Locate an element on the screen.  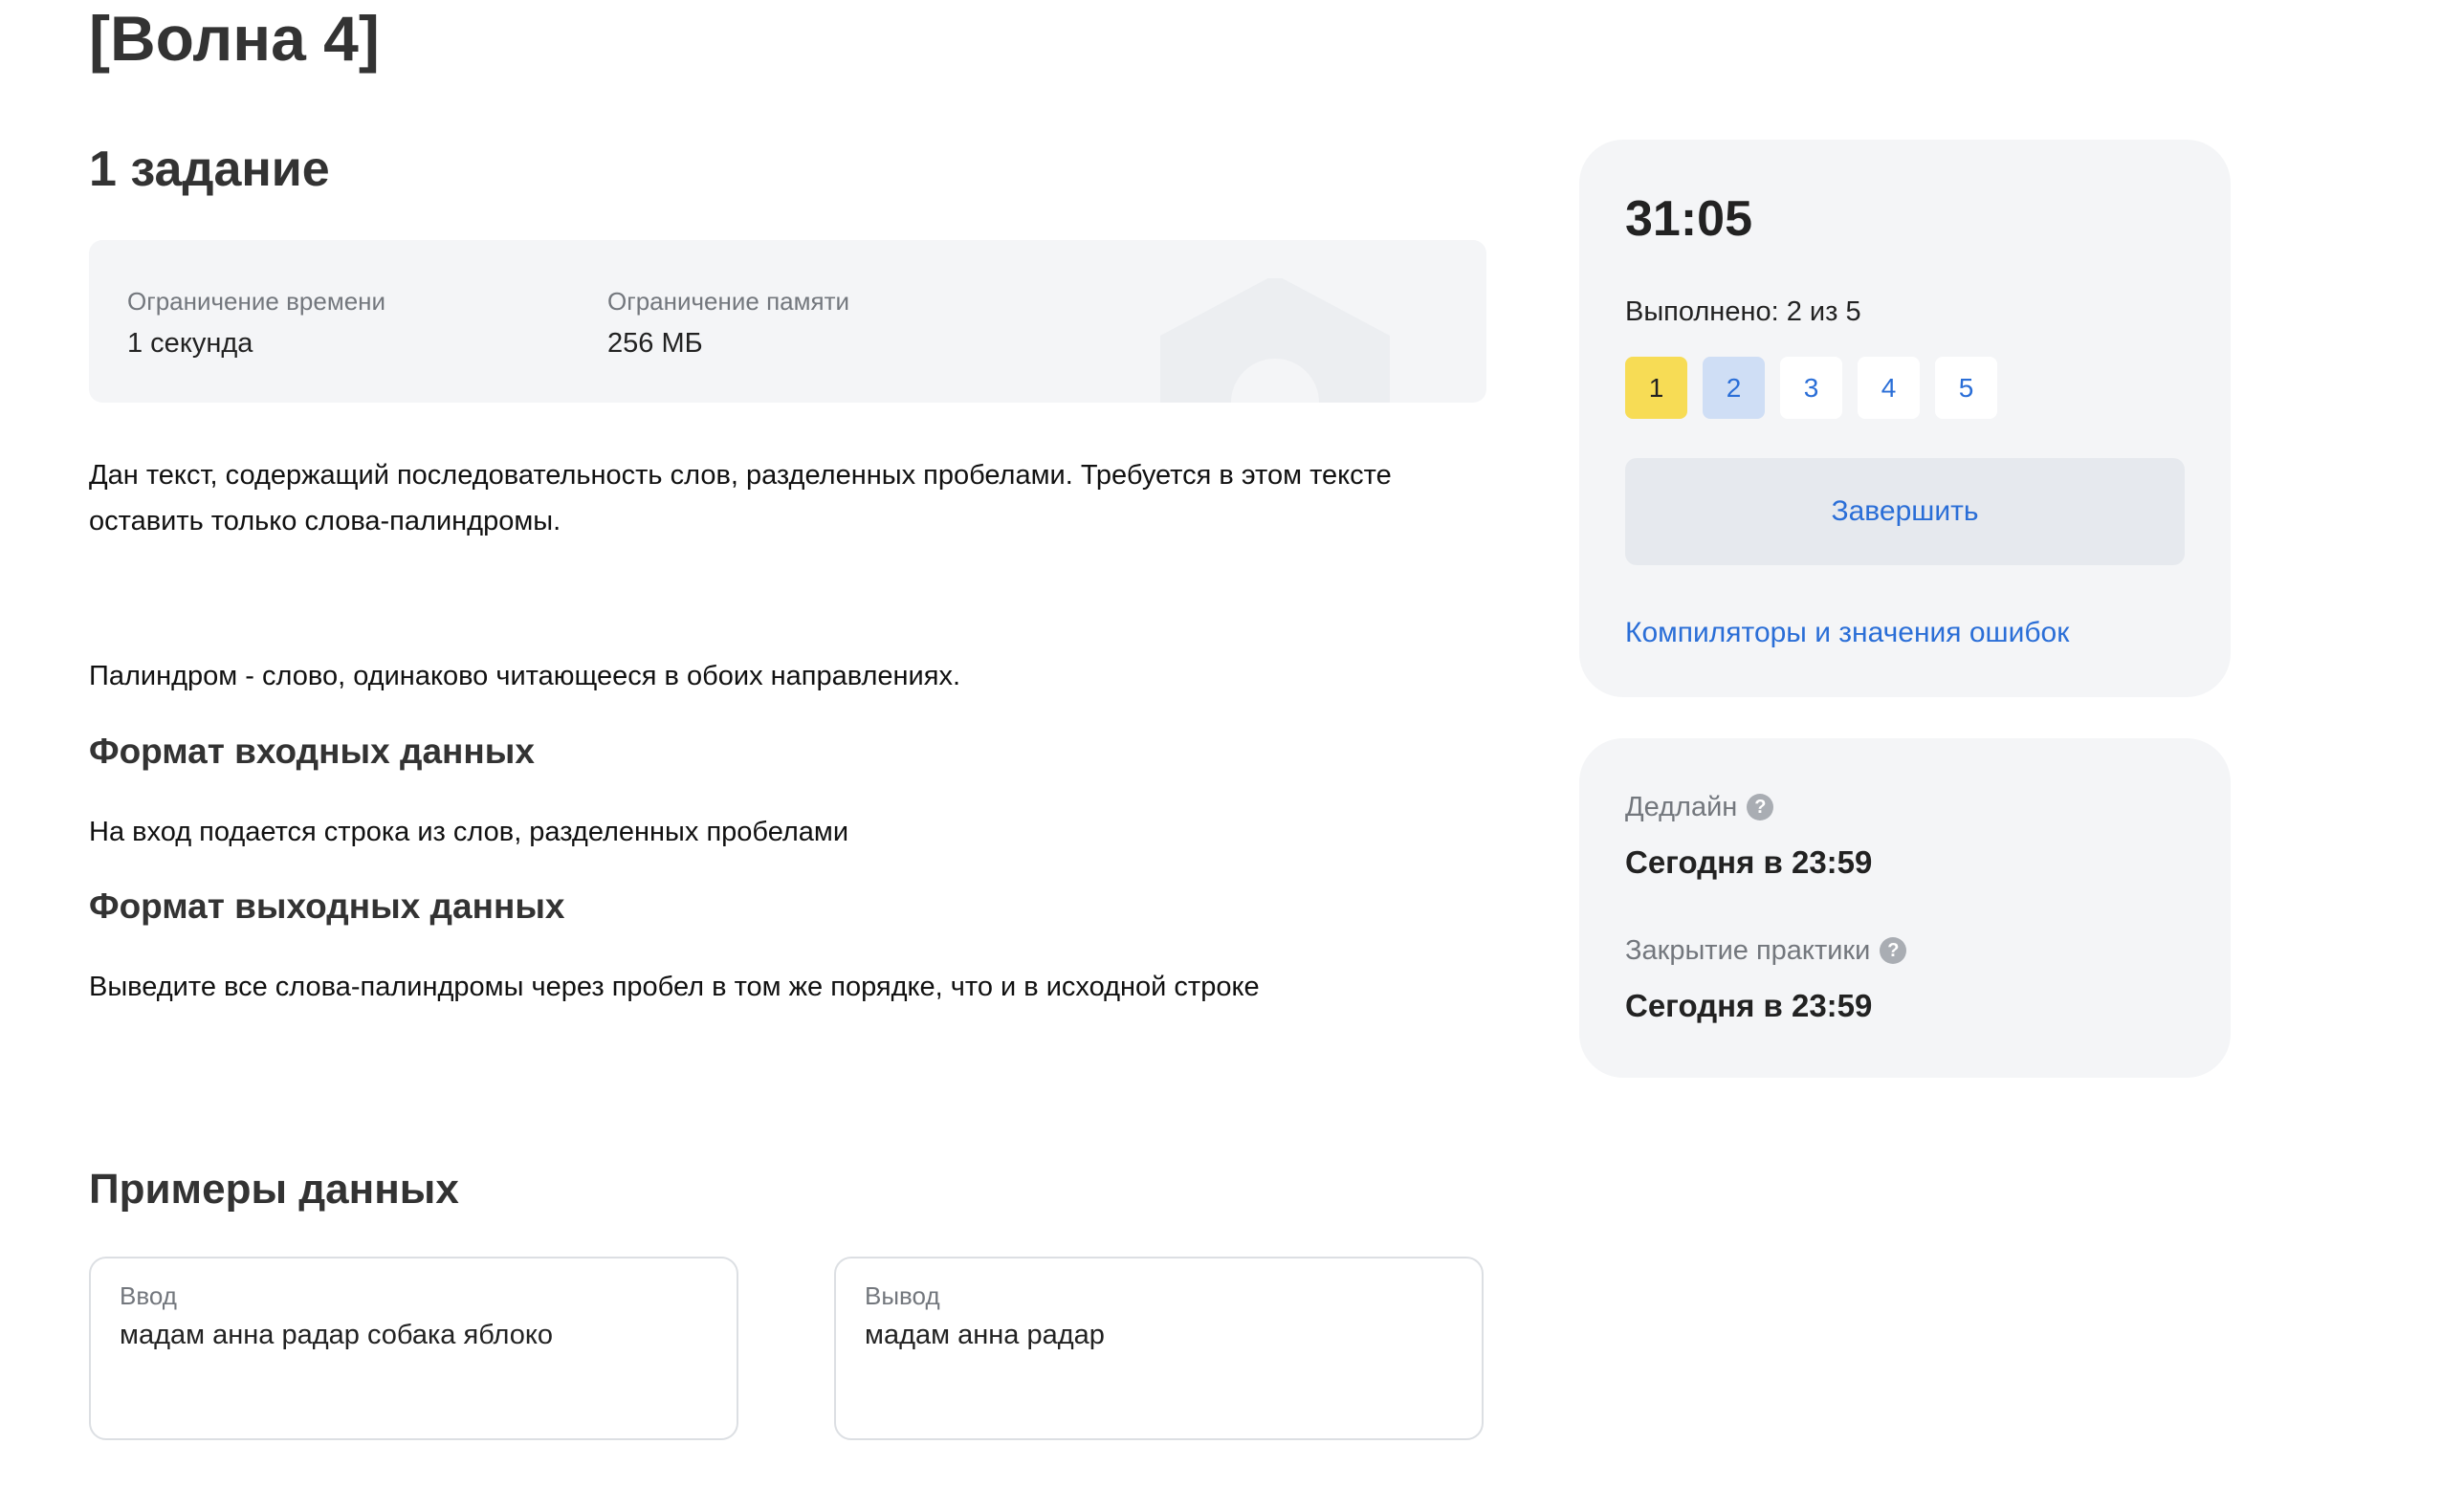
deadline-label-row: Дедлайн ? is located at coordinates (1699, 807).